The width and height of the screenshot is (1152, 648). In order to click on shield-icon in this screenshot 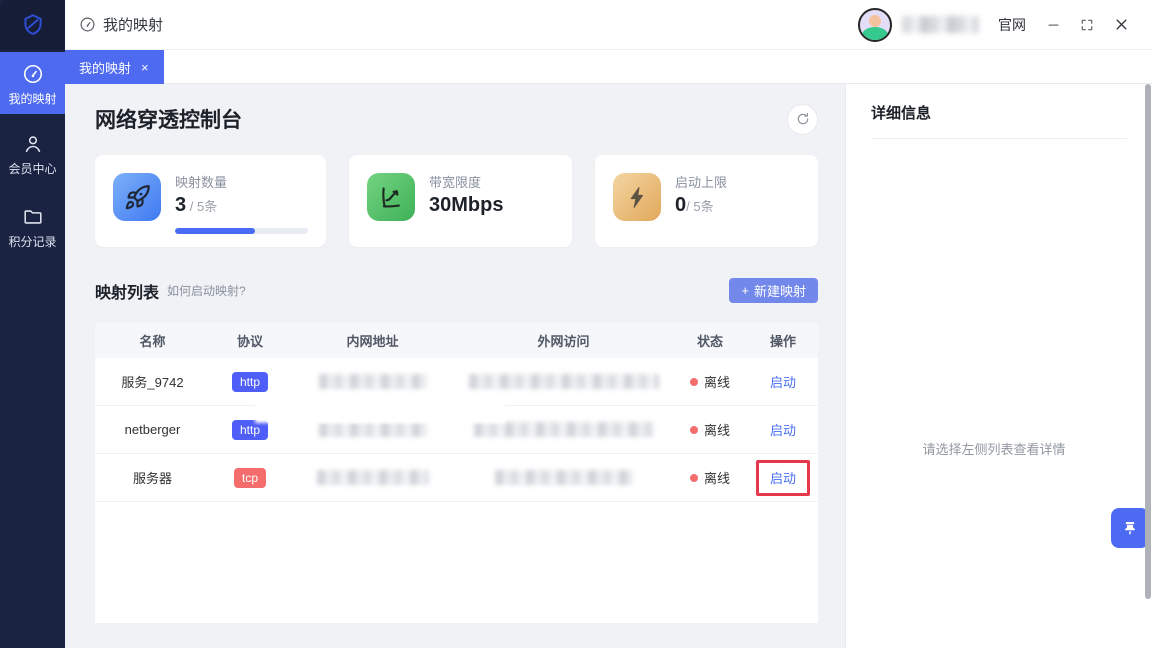, I will do `click(33, 25)`.